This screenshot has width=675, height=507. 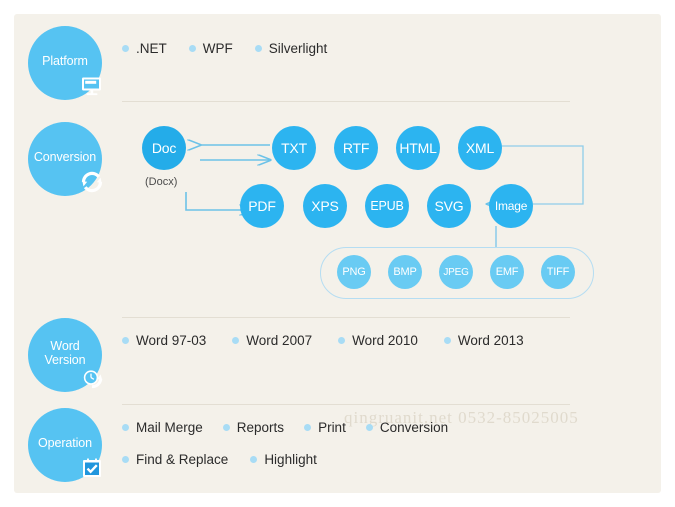 I want to click on category-bubble-conversion: Conversion, so click(x=65, y=159).